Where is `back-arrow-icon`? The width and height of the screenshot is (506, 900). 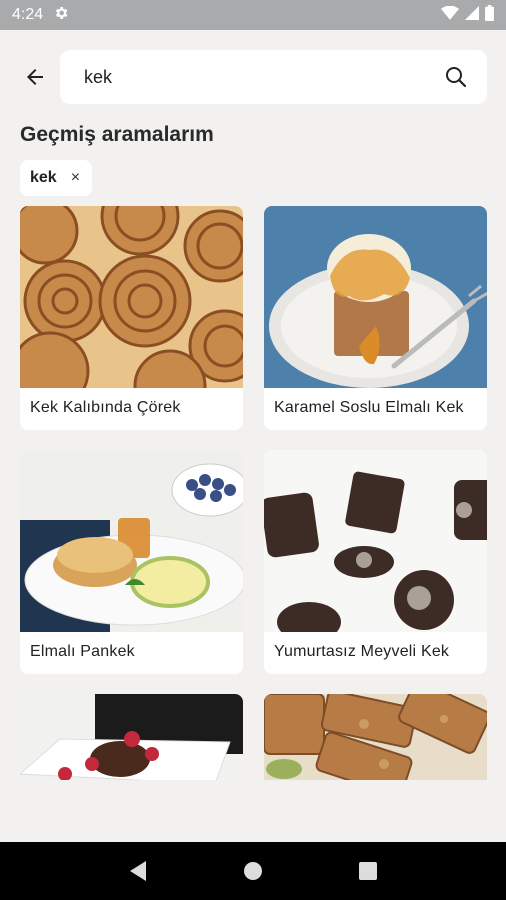 back-arrow-icon is located at coordinates (35, 77).